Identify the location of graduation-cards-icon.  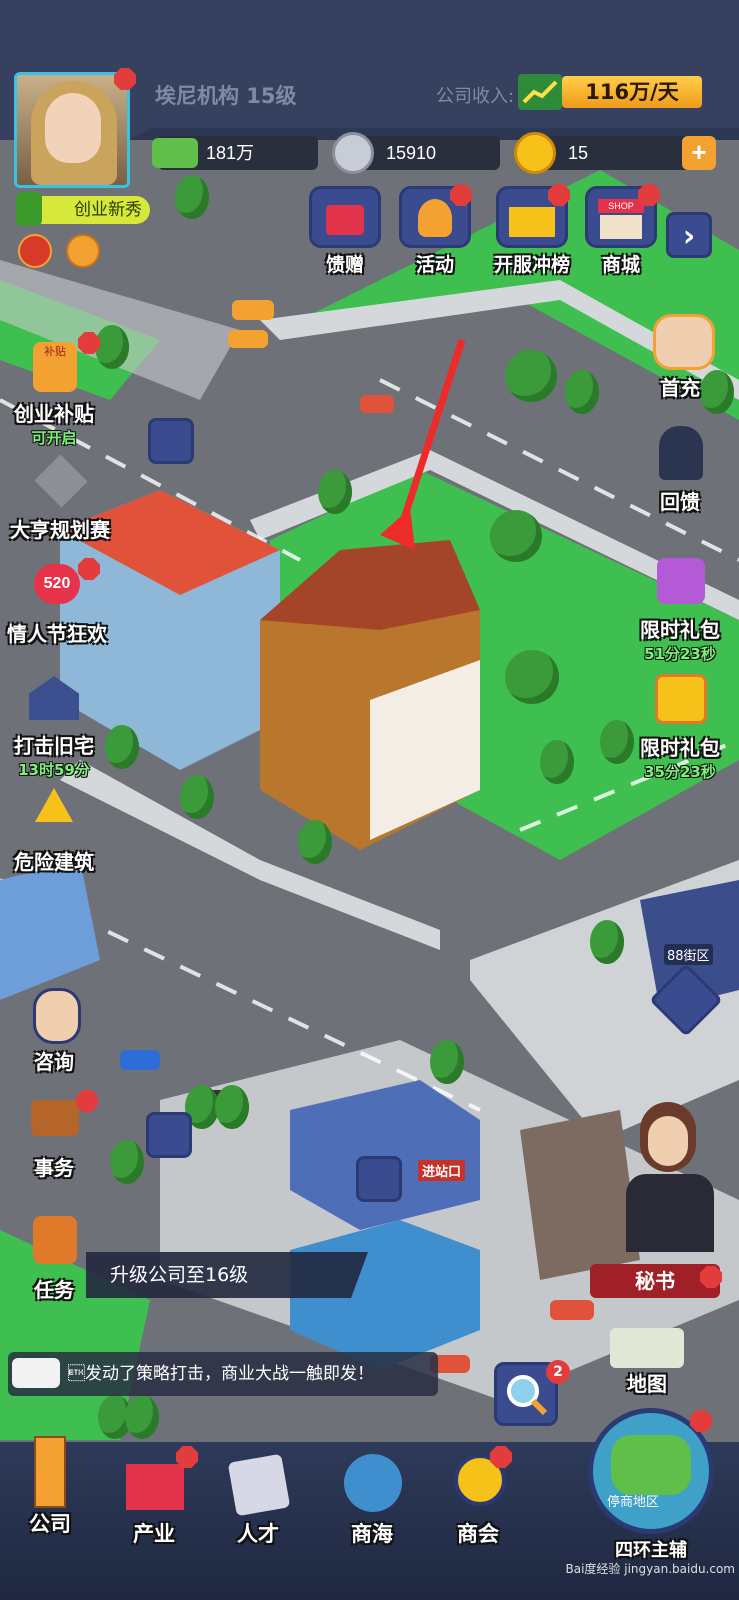
(258, 1482).